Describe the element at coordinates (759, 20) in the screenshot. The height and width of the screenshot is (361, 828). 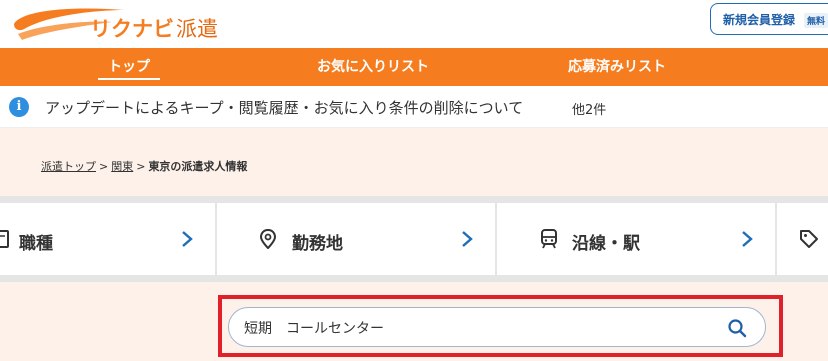
I see `register-label: 新規会員登録` at that location.